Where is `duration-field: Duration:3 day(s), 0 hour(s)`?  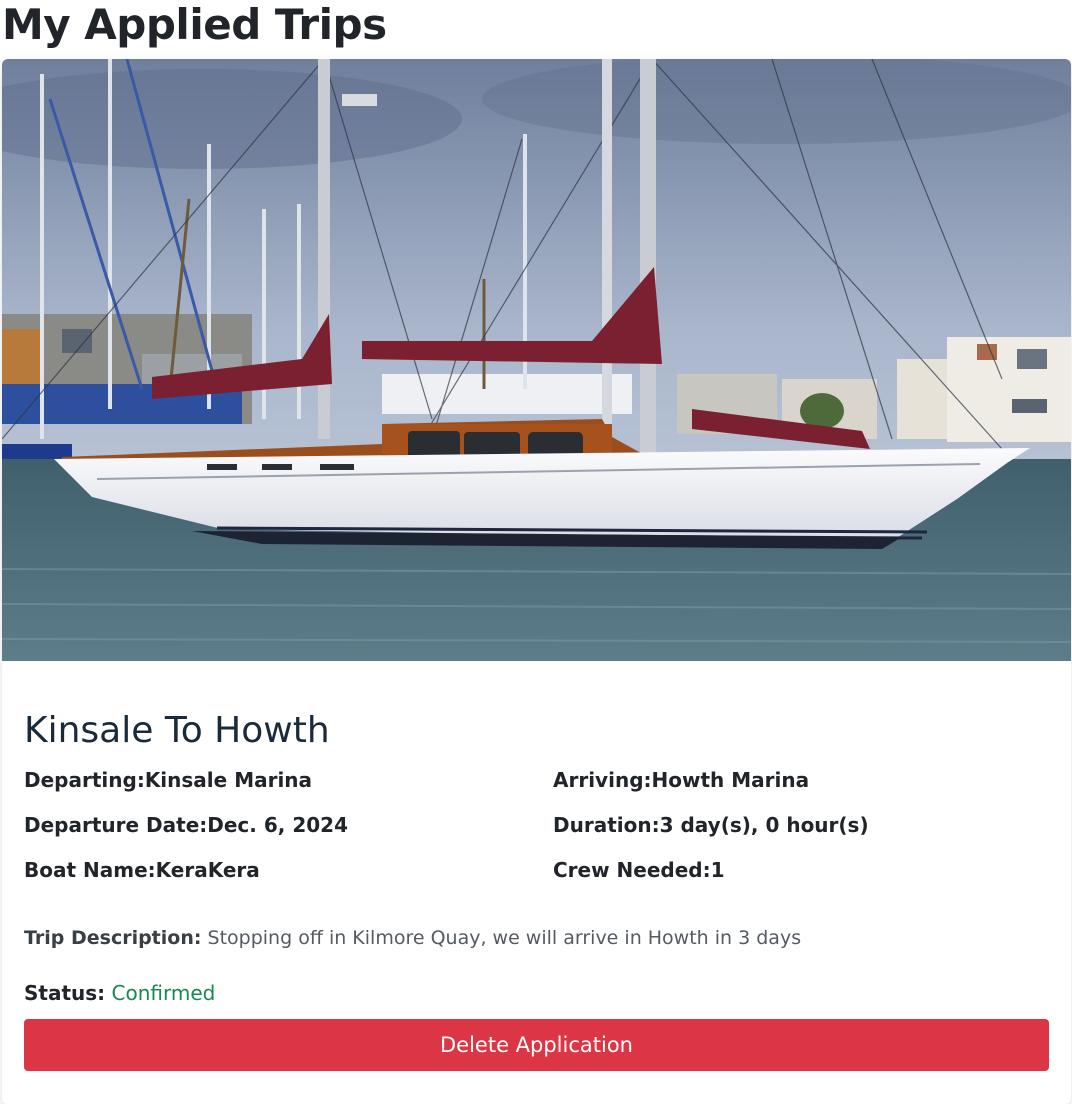 duration-field: Duration:3 day(s), 0 hour(s) is located at coordinates (711, 825).